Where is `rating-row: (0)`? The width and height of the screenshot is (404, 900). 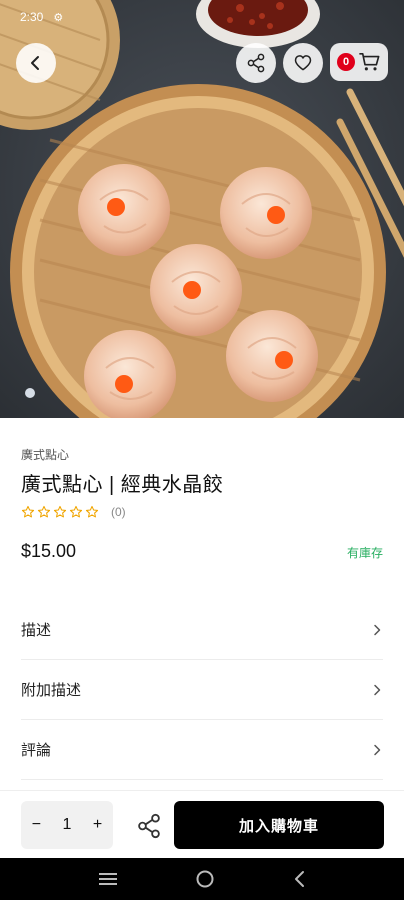 rating-row: (0) is located at coordinates (73, 512).